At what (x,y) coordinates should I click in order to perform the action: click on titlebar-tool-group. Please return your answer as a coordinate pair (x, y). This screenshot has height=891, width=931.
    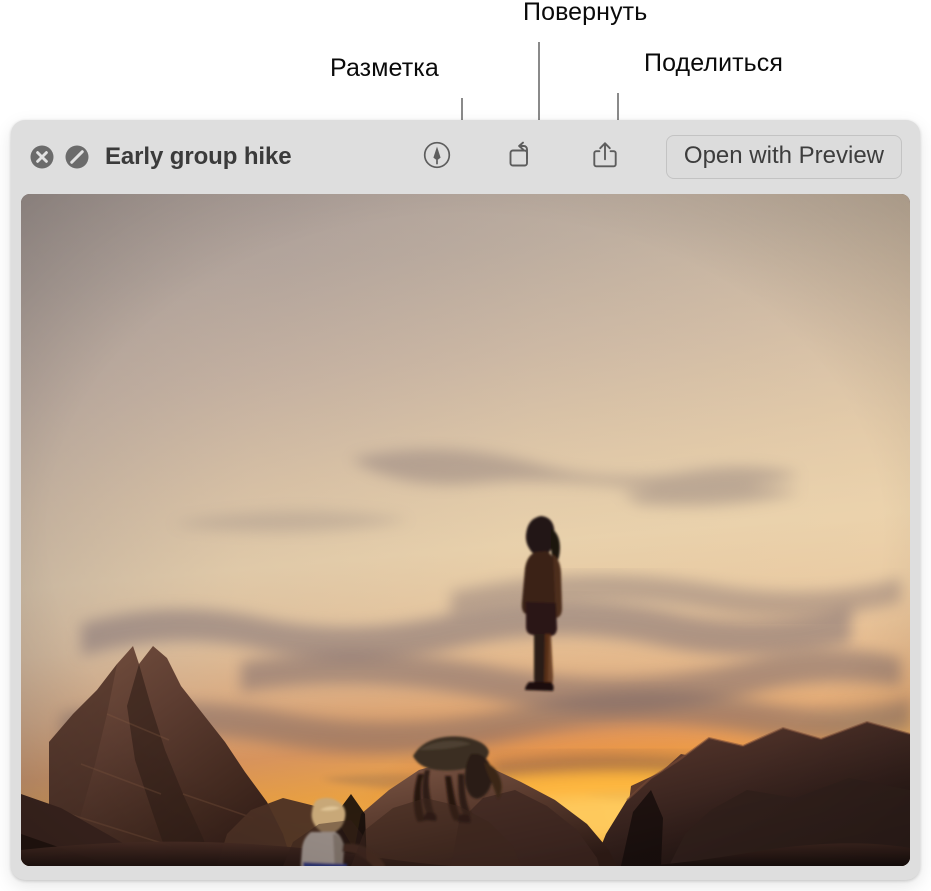
    Looking at the image, I should click on (521, 157).